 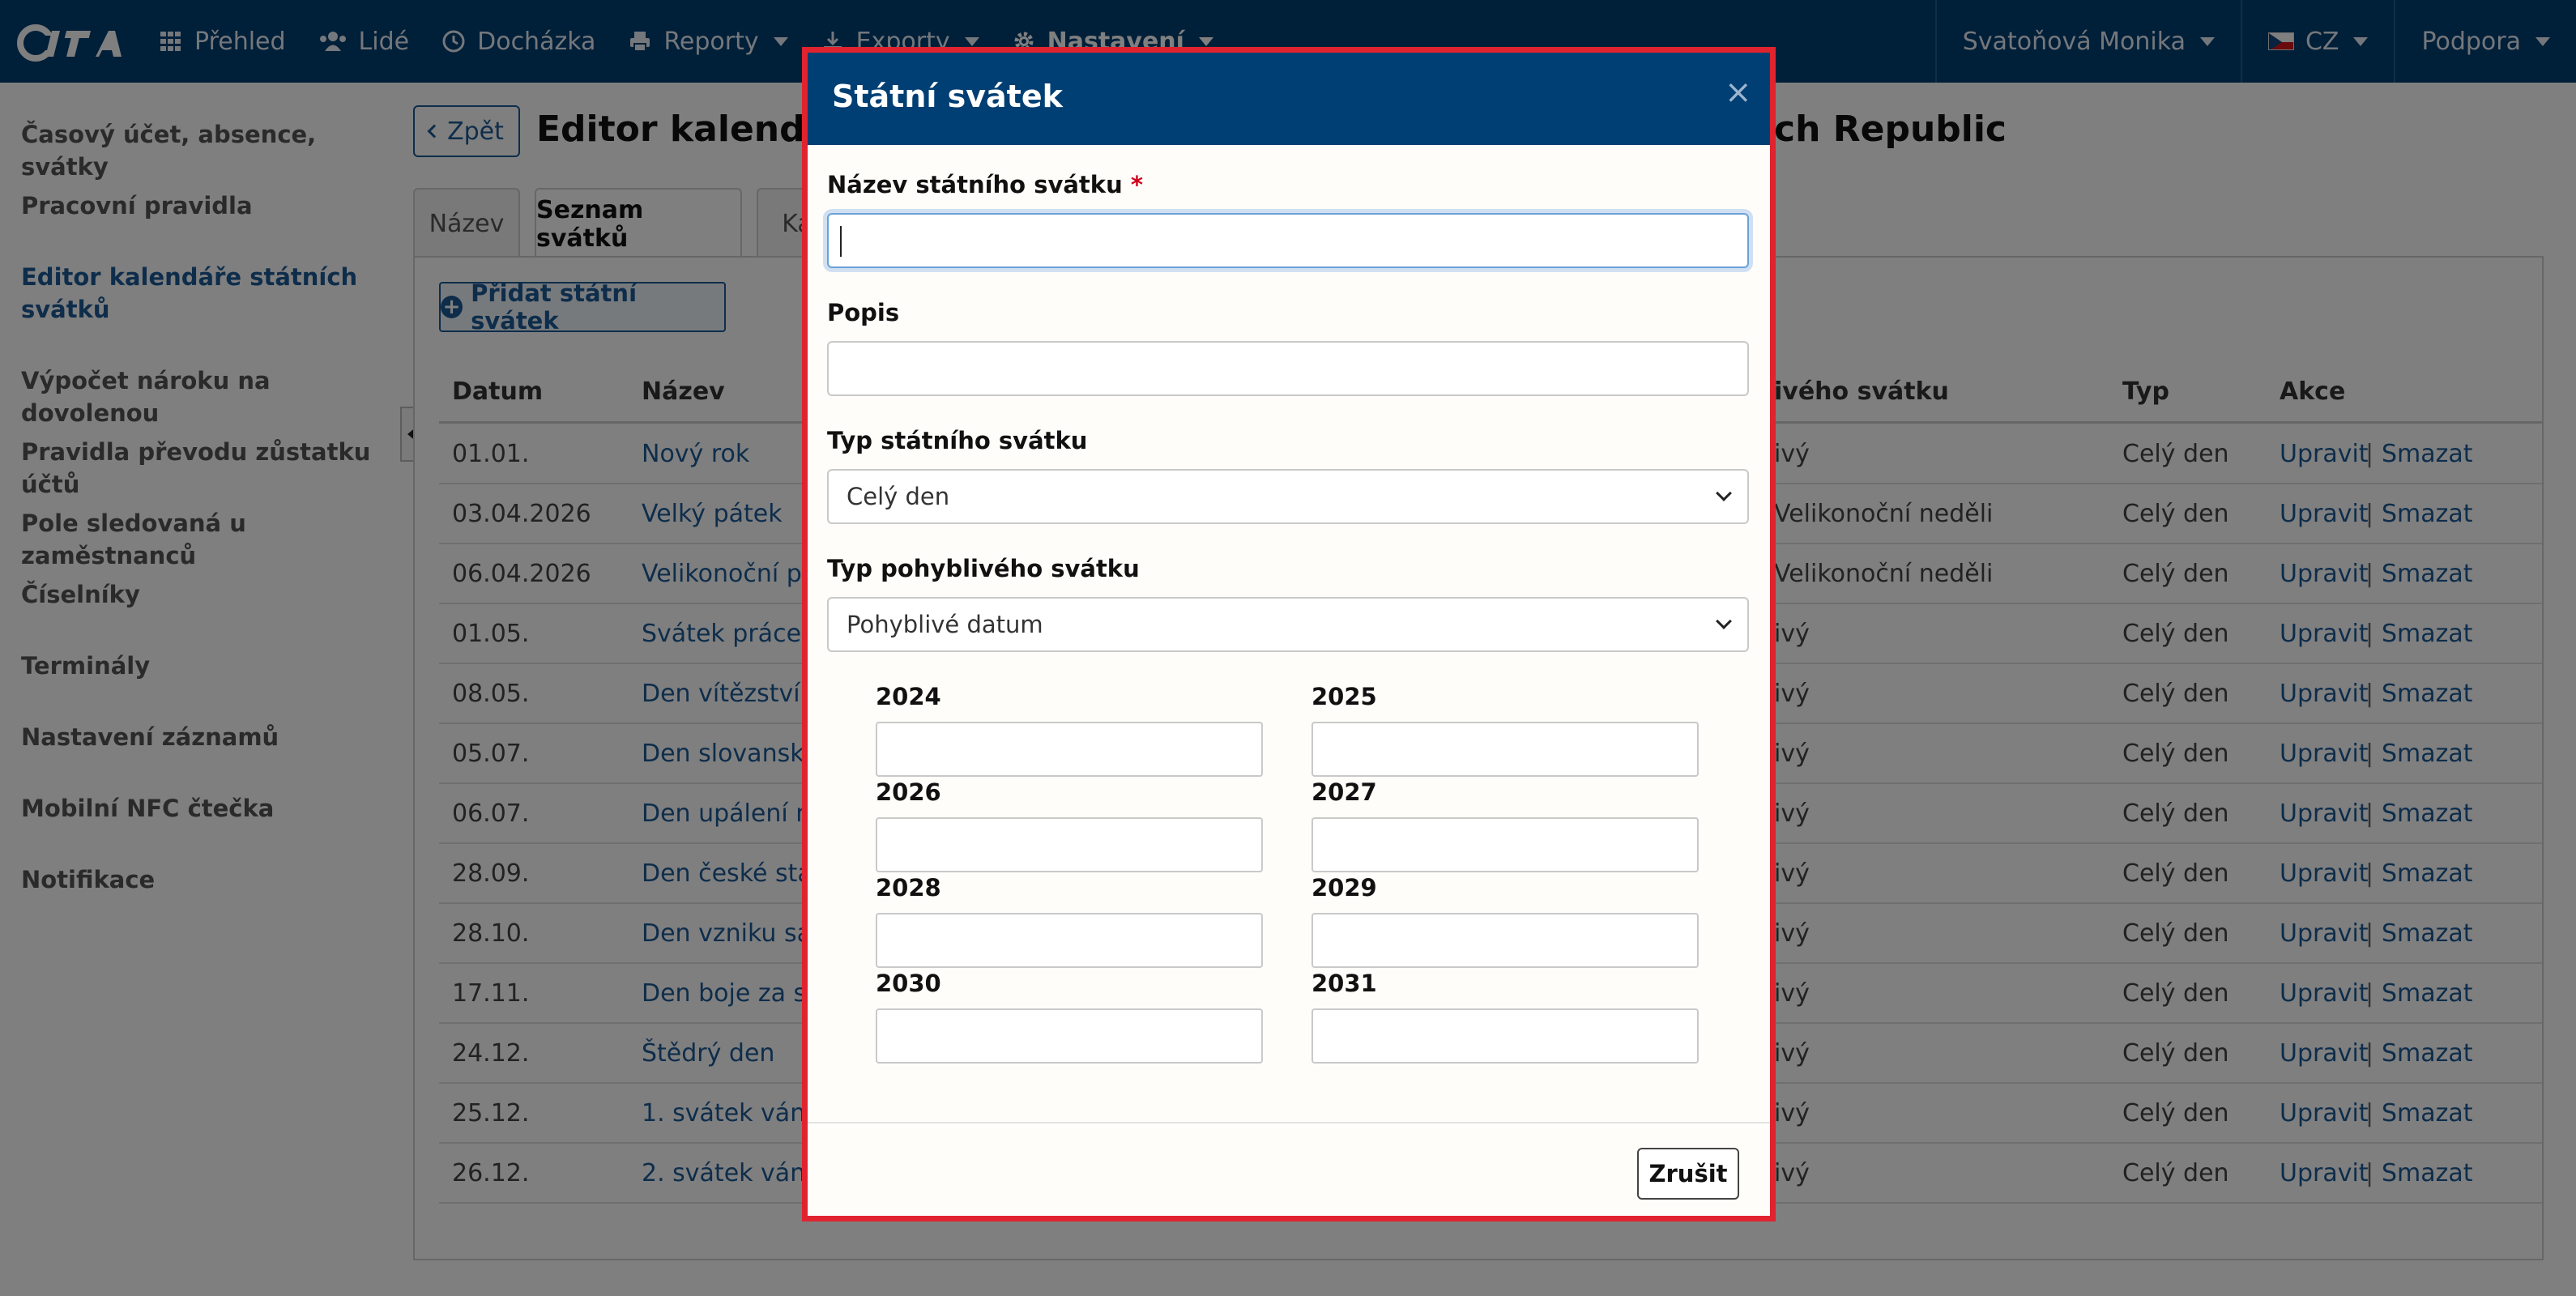 I want to click on movable-type-value: Pohyblivé datum, so click(x=945, y=624).